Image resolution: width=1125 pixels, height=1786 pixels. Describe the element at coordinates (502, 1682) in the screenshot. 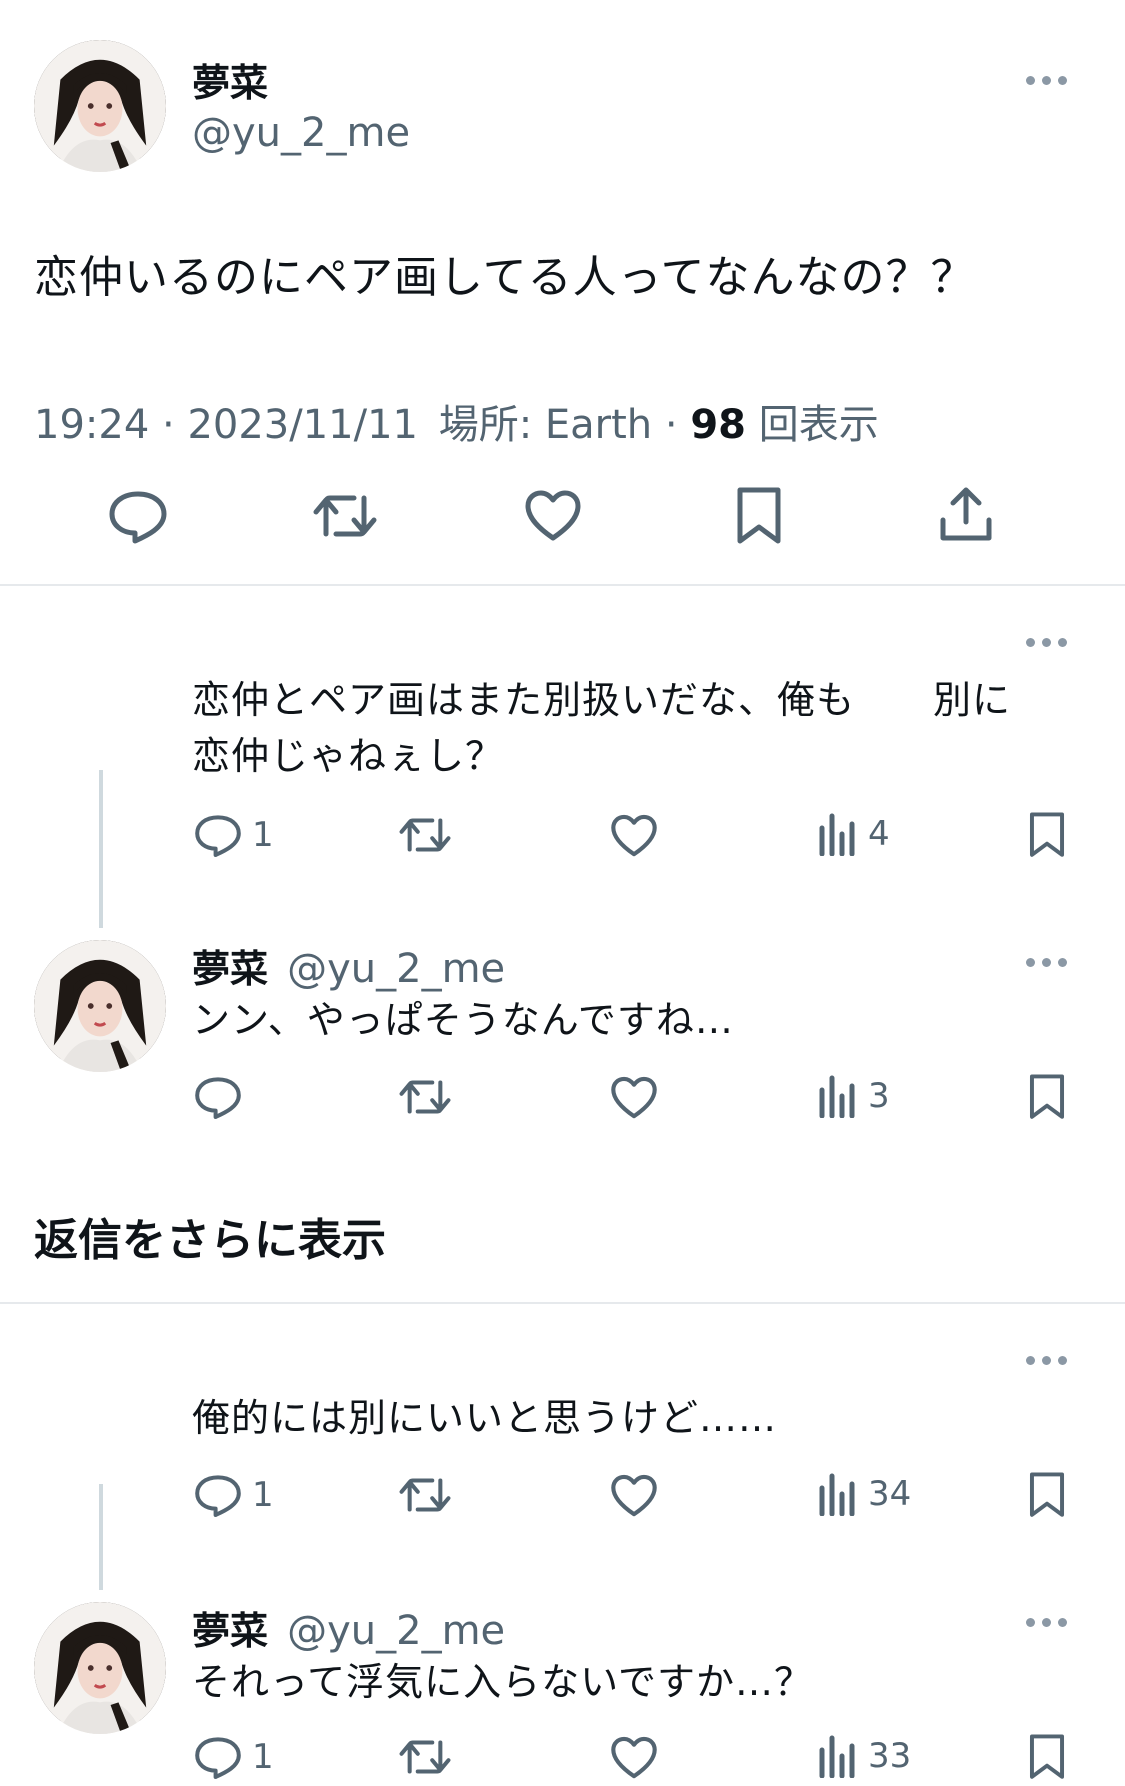

I see `reply-text: それって浮気に入らないですか…？` at that location.